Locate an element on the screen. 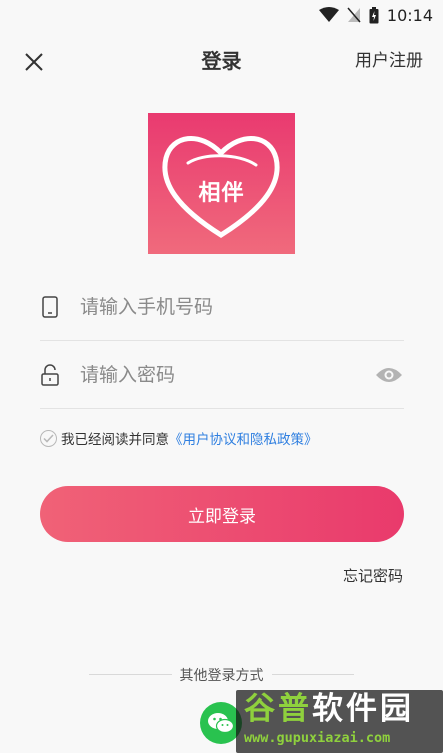 The height and width of the screenshot is (753, 443). password-field is located at coordinates (222, 375).